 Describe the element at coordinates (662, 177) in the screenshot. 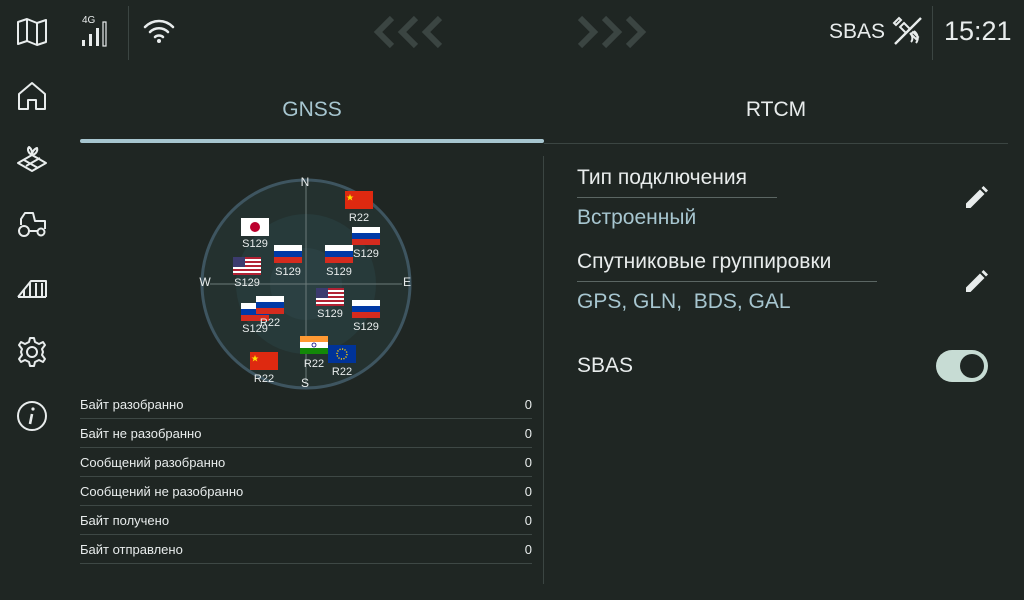

I see `connection-type-label: Тип подключения` at that location.